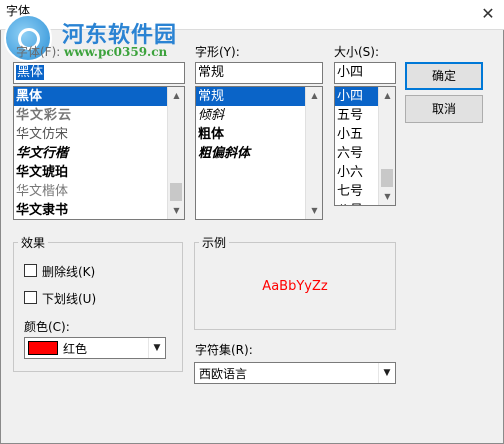 The height and width of the screenshot is (444, 504). What do you see at coordinates (99, 115) in the screenshot?
I see `font-list-item: 华文彩云` at bounding box center [99, 115].